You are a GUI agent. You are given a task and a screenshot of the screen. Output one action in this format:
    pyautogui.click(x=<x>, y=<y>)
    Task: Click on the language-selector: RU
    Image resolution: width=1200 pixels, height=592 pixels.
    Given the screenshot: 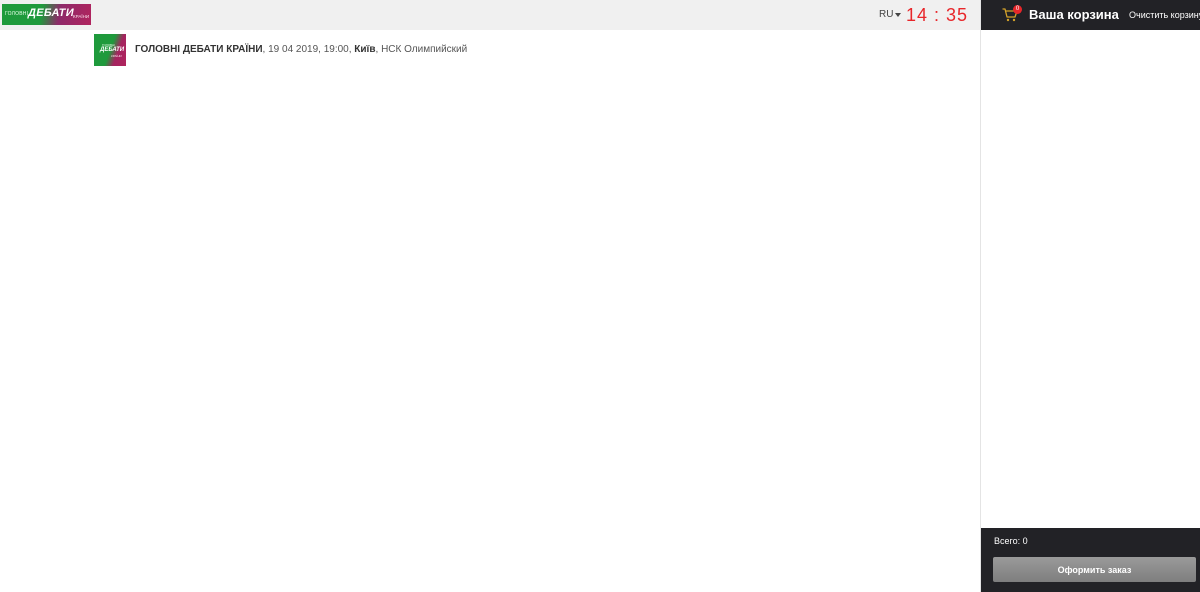 What is the action you would take?
    pyautogui.click(x=890, y=14)
    